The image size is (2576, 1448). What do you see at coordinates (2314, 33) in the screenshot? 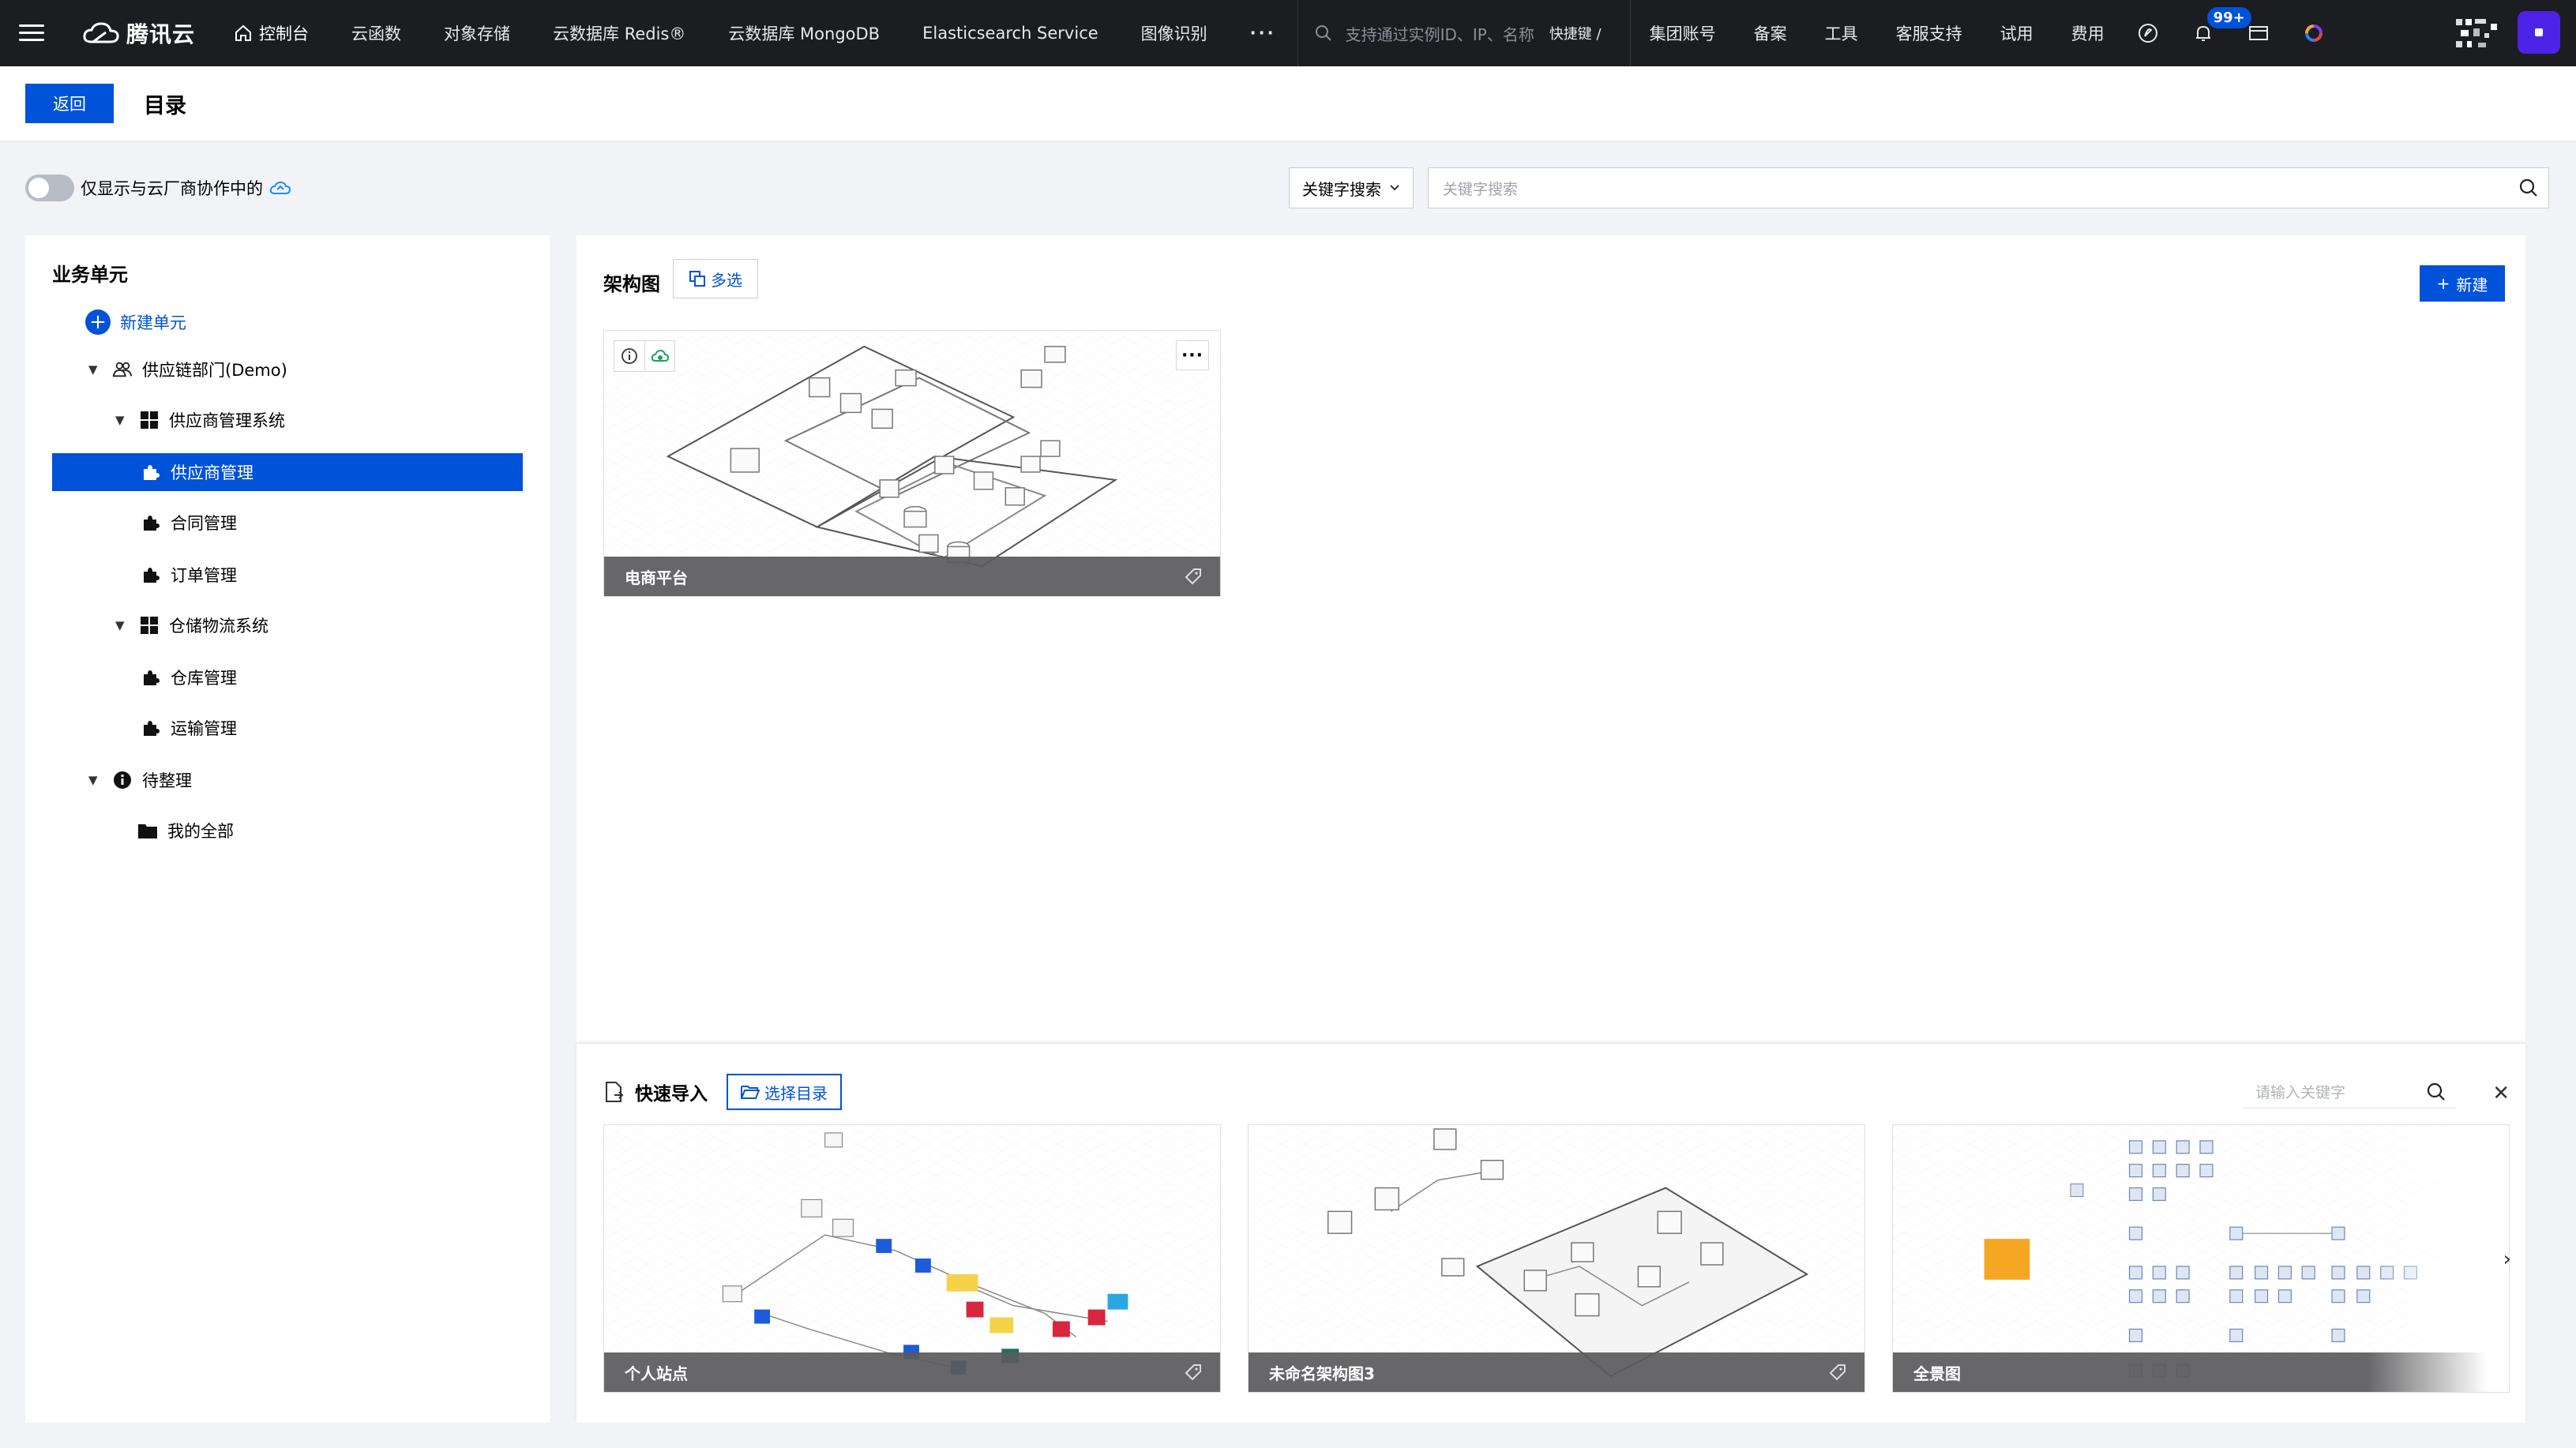
I see `color-ring-icon` at bounding box center [2314, 33].